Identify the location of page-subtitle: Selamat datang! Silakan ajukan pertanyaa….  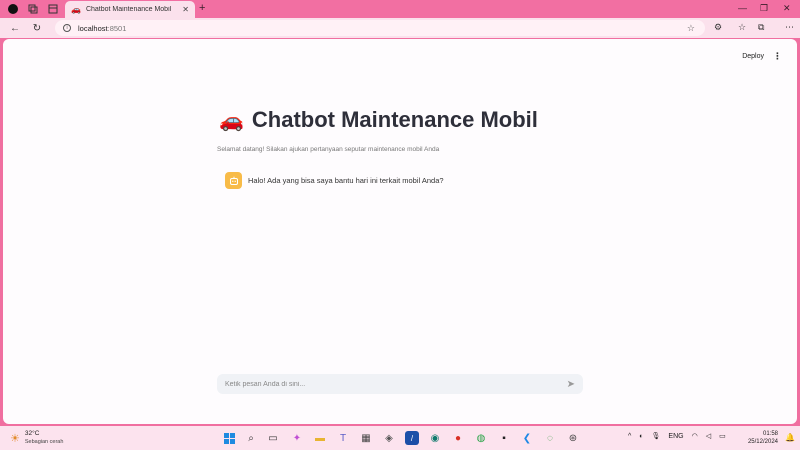
(328, 149).